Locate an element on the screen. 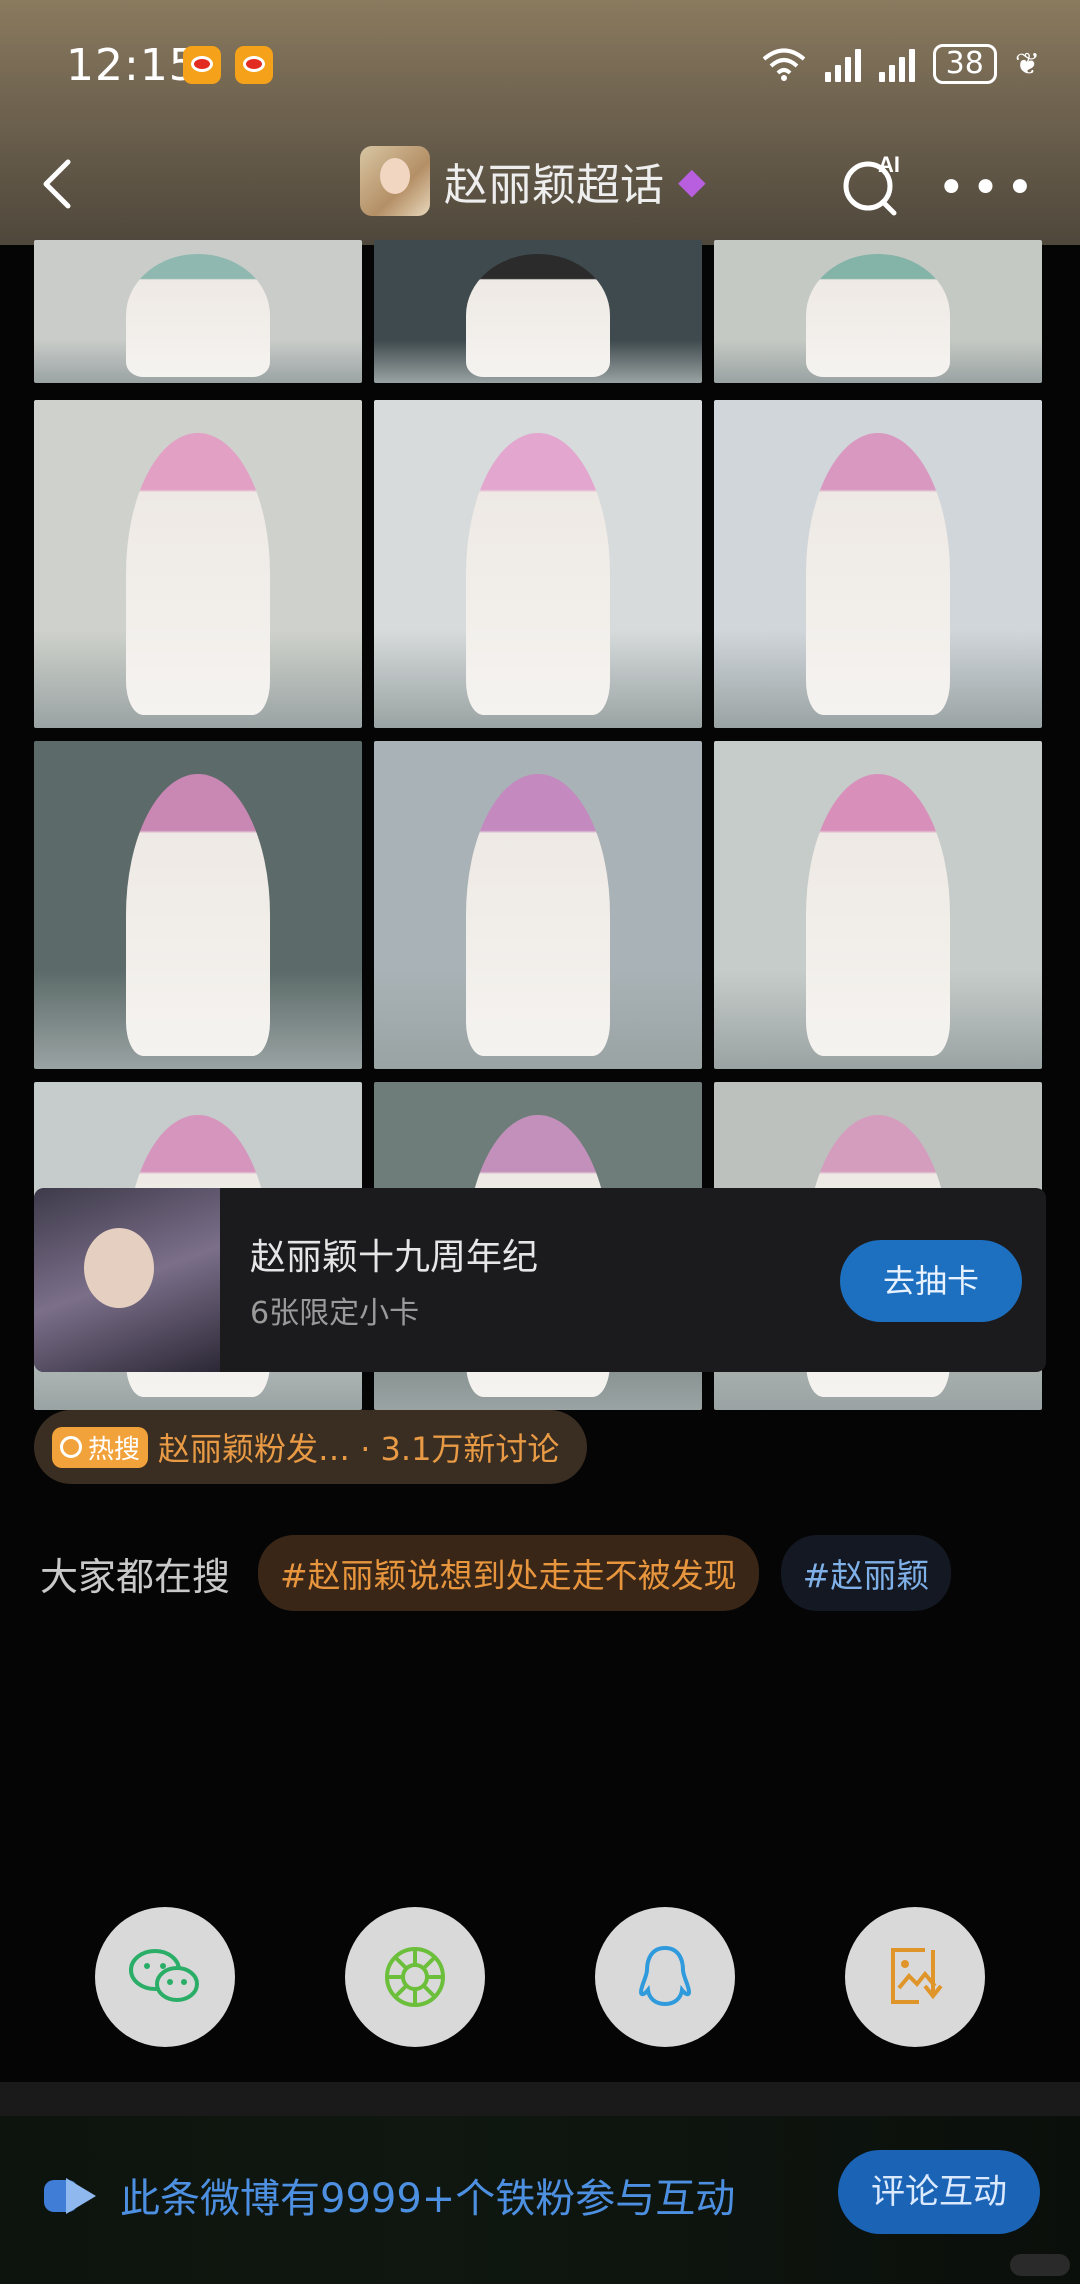  save-image-icon is located at coordinates (917, 1976).